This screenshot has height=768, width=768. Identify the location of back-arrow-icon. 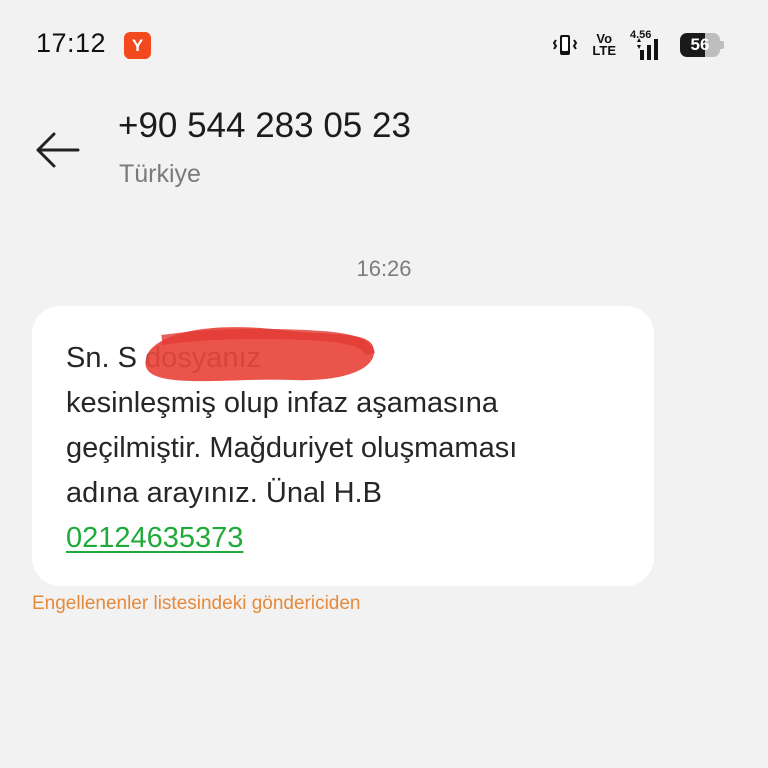
(58, 150).